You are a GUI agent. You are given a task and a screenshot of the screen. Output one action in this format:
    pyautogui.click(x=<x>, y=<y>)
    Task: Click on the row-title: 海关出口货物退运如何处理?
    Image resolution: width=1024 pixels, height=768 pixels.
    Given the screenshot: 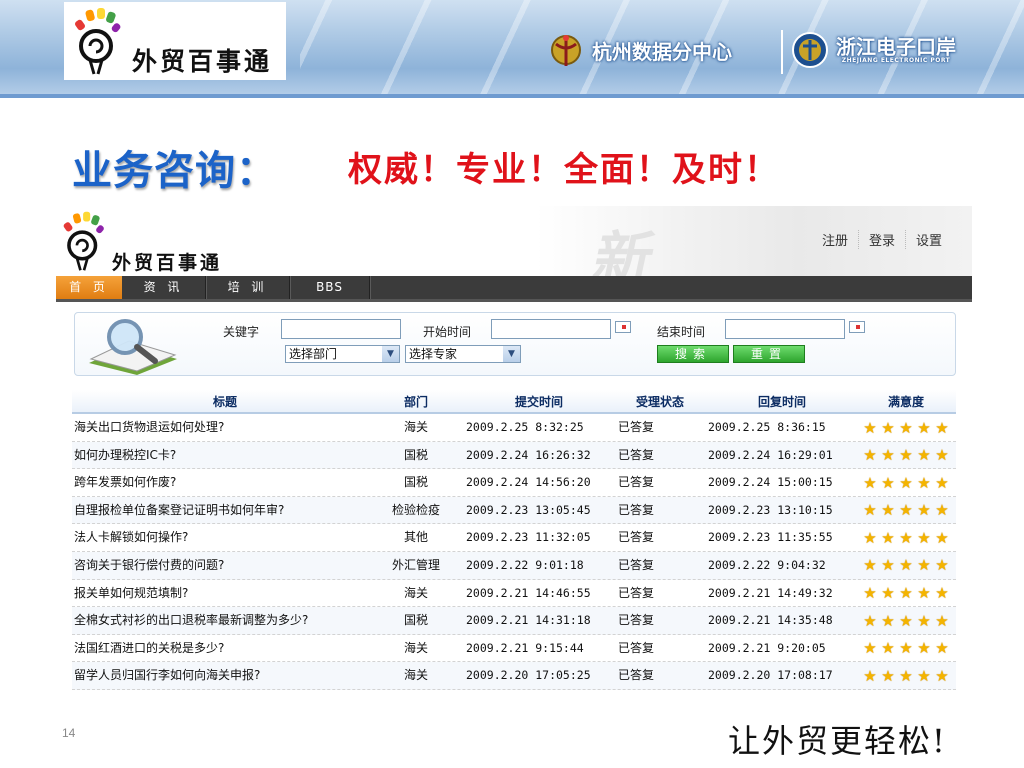 What is the action you would take?
    pyautogui.click(x=224, y=427)
    